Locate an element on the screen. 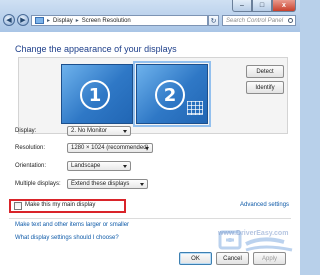 Image resolution: width=320 pixels, height=275 pixels. cancel-button: Cancel is located at coordinates (232, 258).